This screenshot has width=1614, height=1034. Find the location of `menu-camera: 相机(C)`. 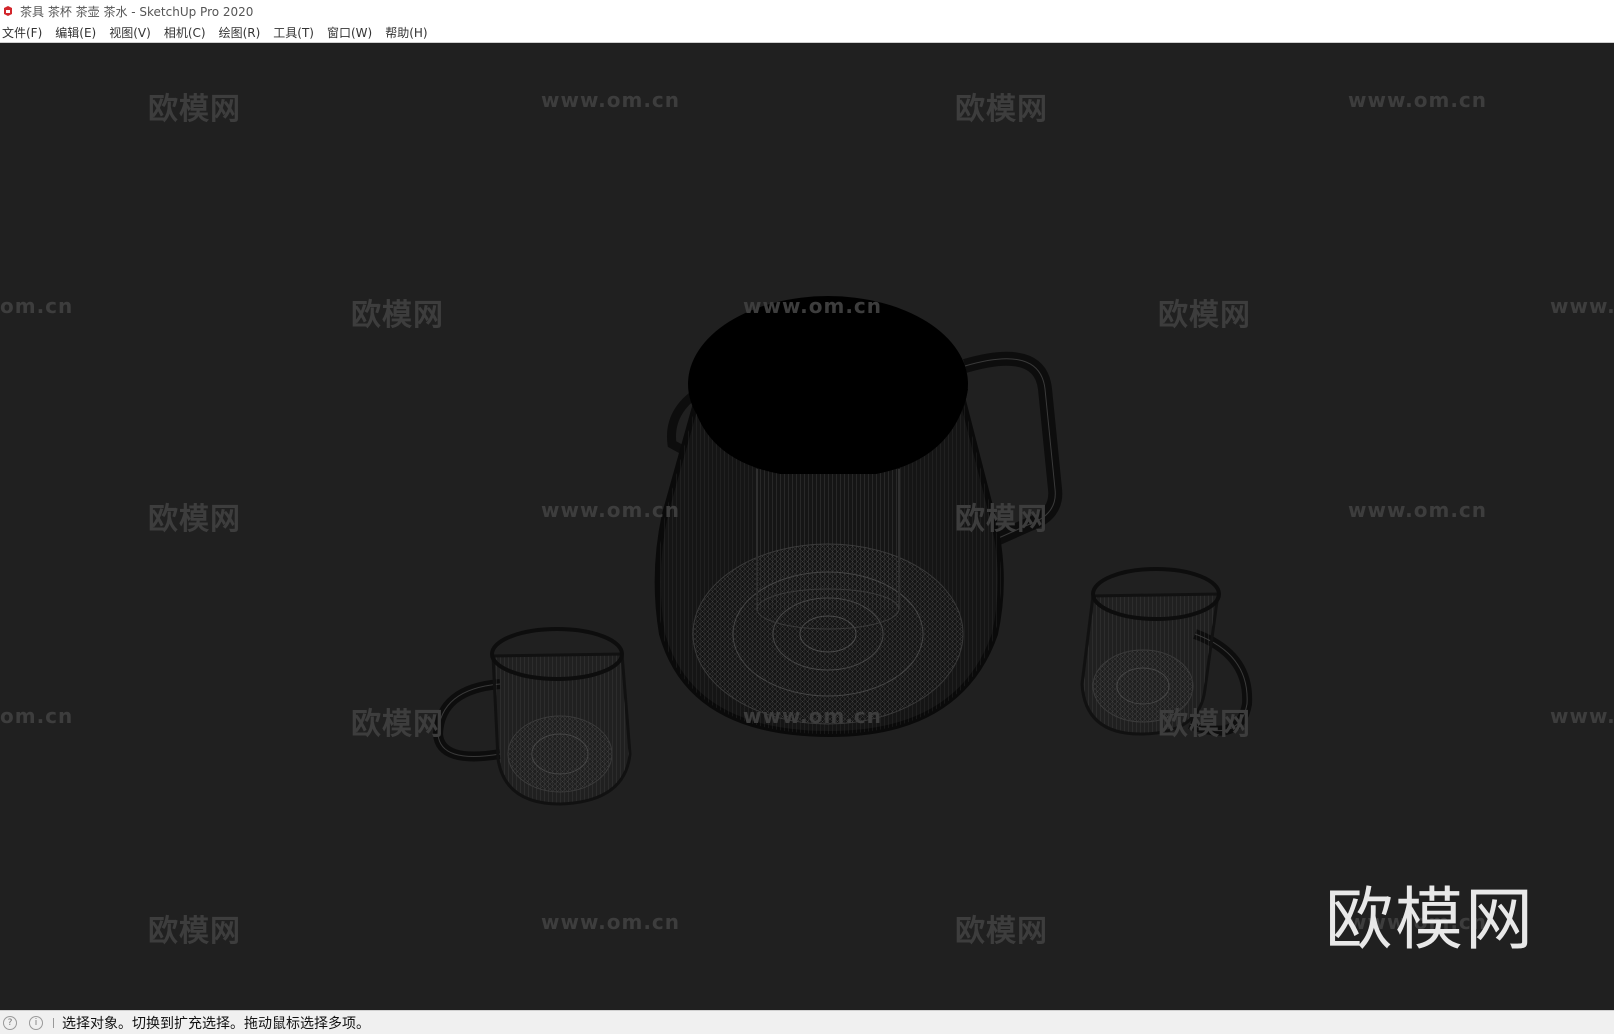

menu-camera: 相机(C) is located at coordinates (187, 32).